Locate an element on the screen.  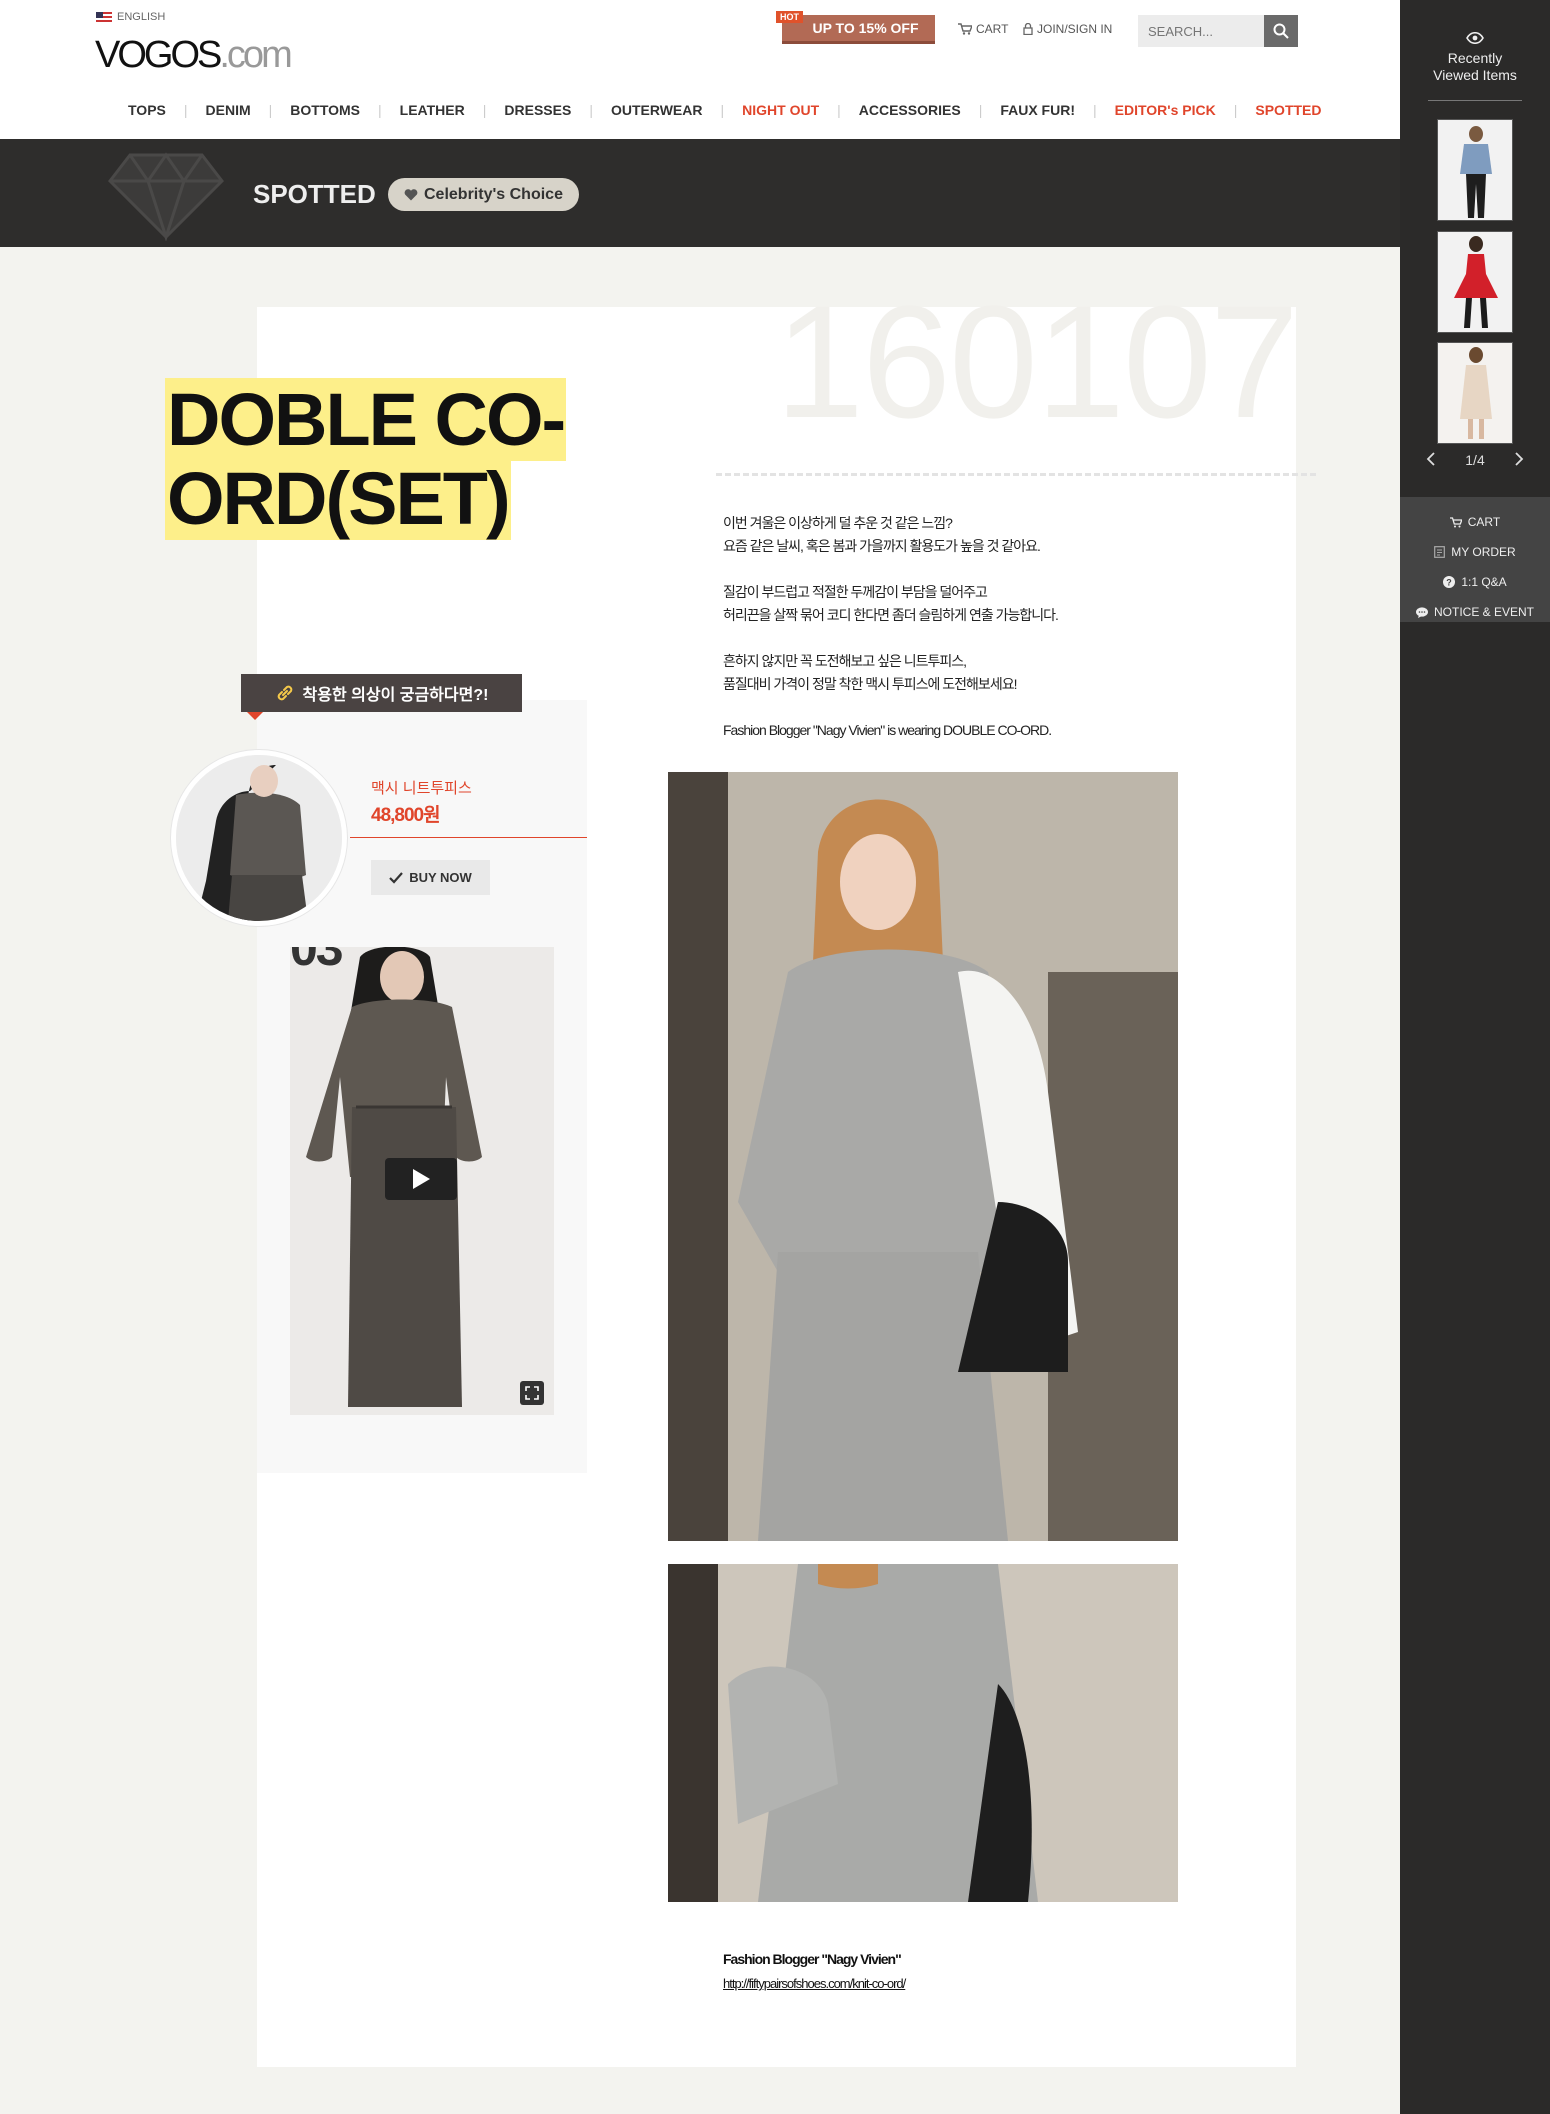
language-label: ENGLISH is located at coordinates (141, 17).